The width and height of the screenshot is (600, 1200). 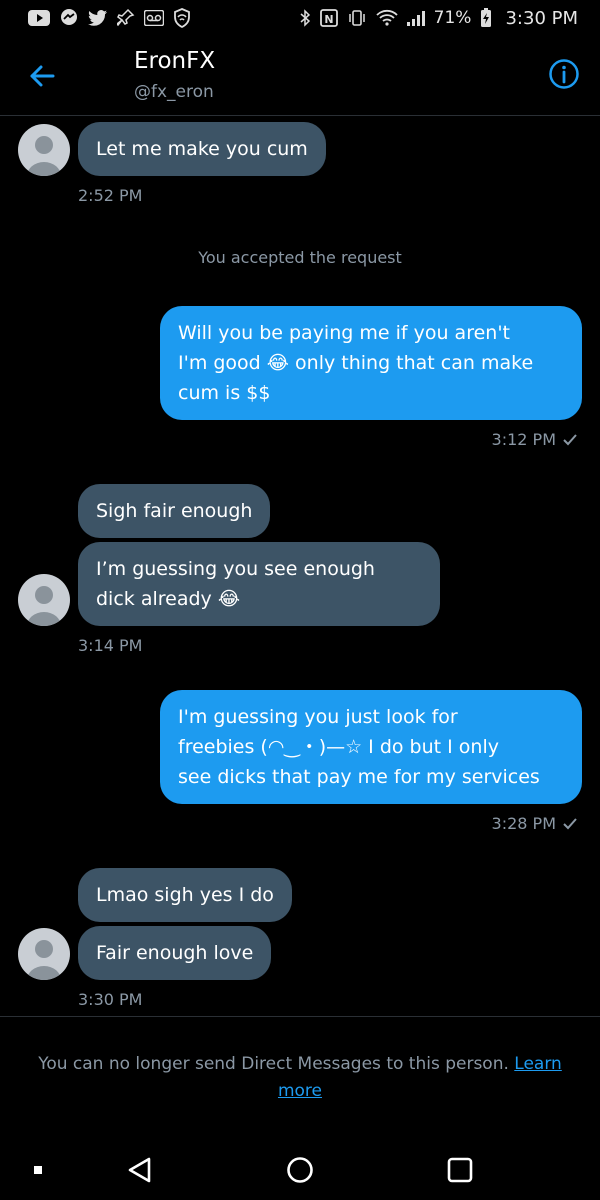 I want to click on nav-home-icon, so click(x=300, y=1170).